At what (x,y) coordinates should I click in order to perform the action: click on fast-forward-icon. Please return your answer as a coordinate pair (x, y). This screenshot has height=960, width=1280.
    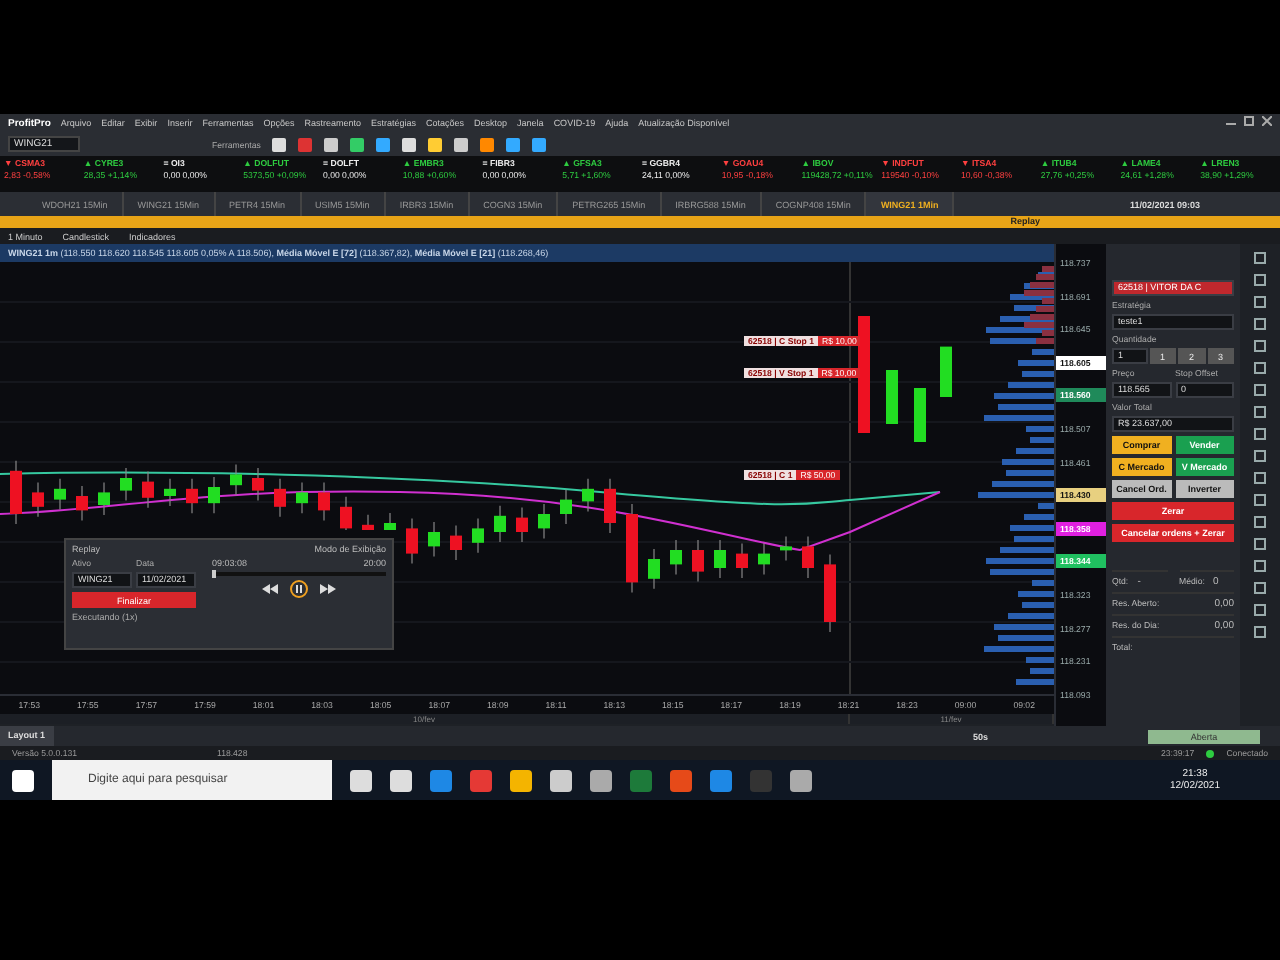
    Looking at the image, I should click on (328, 589).